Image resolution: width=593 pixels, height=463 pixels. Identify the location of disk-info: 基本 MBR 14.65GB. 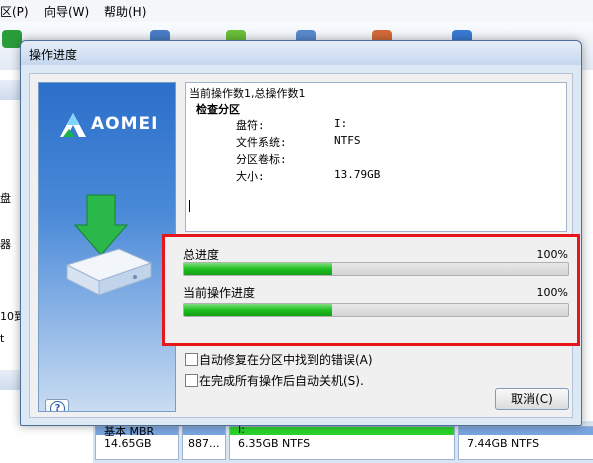
(137, 442).